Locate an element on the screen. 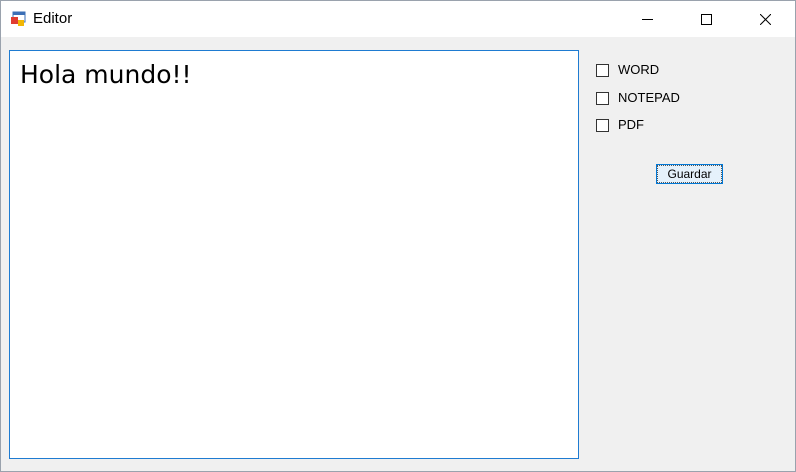  minimize-icon is located at coordinates (647, 19).